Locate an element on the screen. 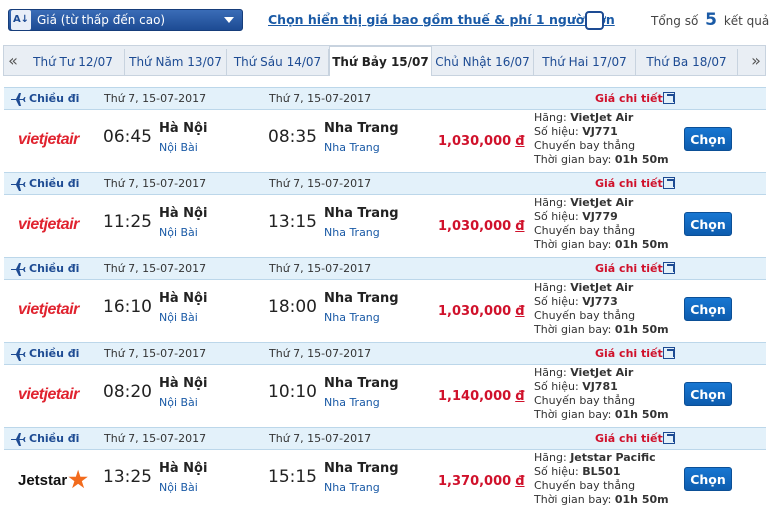  tax-toggle-checkbox is located at coordinates (594, 20).